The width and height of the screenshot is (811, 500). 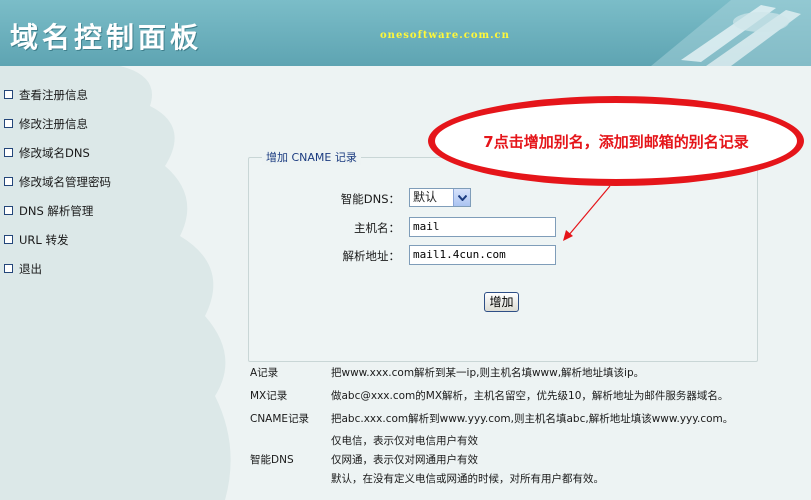 What do you see at coordinates (467, 479) in the screenshot?
I see `help-dns-line3: 默认，在没有定义电信或网通的时候，对所有用户都有效。` at bounding box center [467, 479].